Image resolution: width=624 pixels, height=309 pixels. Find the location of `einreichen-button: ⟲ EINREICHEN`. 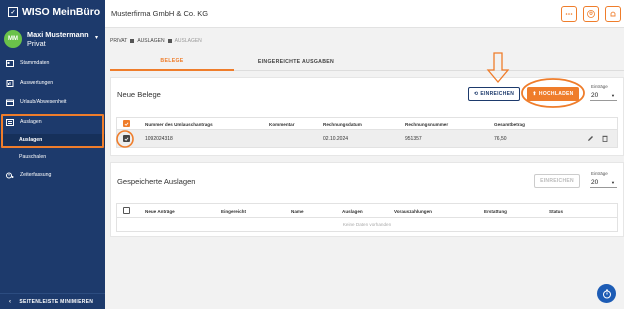

einreichen-button: ⟲ EINREICHEN is located at coordinates (494, 94).